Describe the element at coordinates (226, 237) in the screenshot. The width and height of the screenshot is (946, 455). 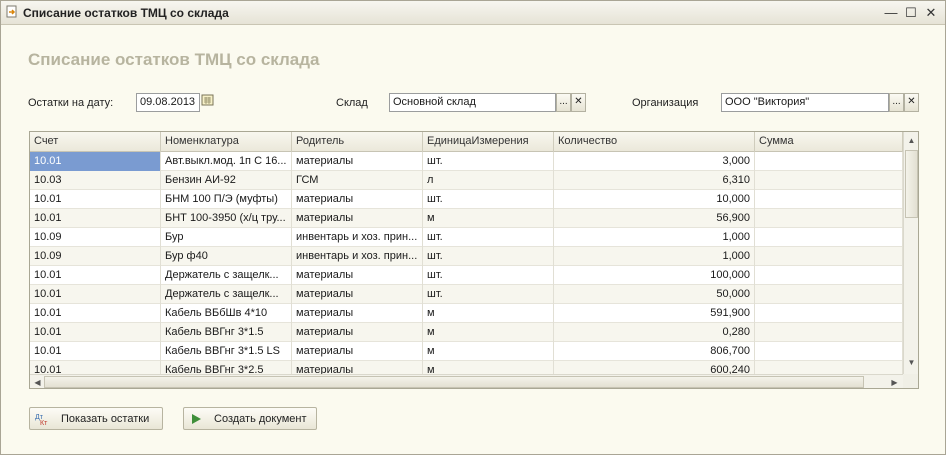
I see `cell-nomenclature: Бур` at that location.